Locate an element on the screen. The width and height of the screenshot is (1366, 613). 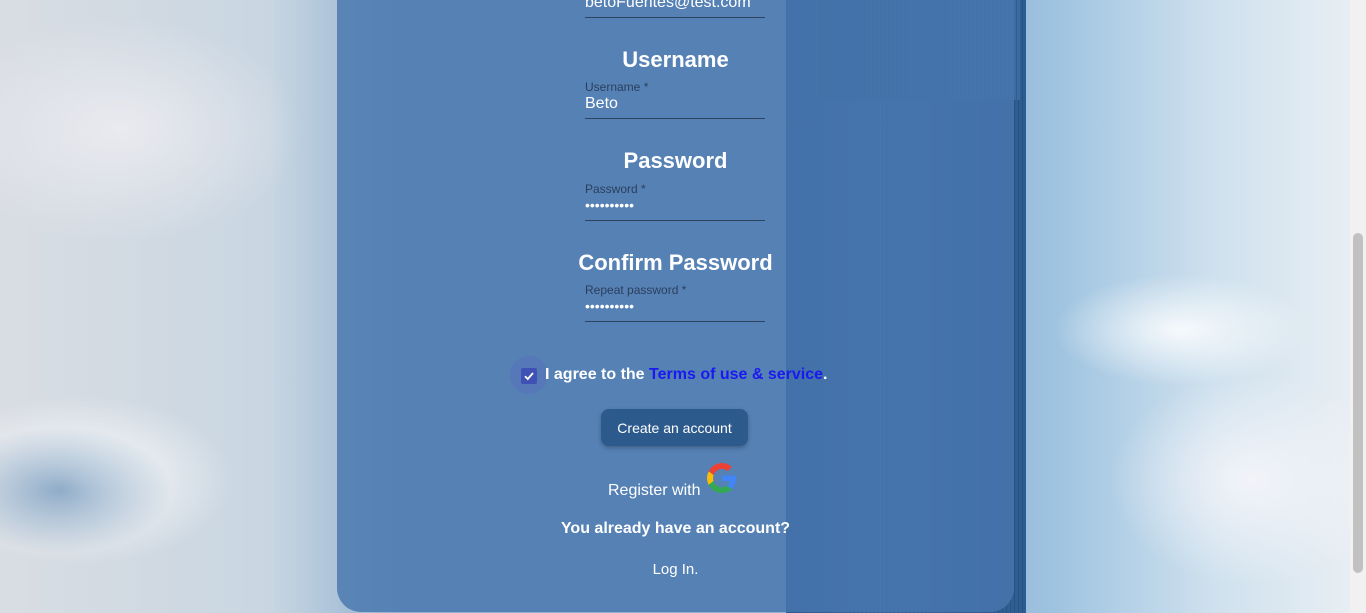
email-field: betoFuentes@test.com is located at coordinates (675, 9).